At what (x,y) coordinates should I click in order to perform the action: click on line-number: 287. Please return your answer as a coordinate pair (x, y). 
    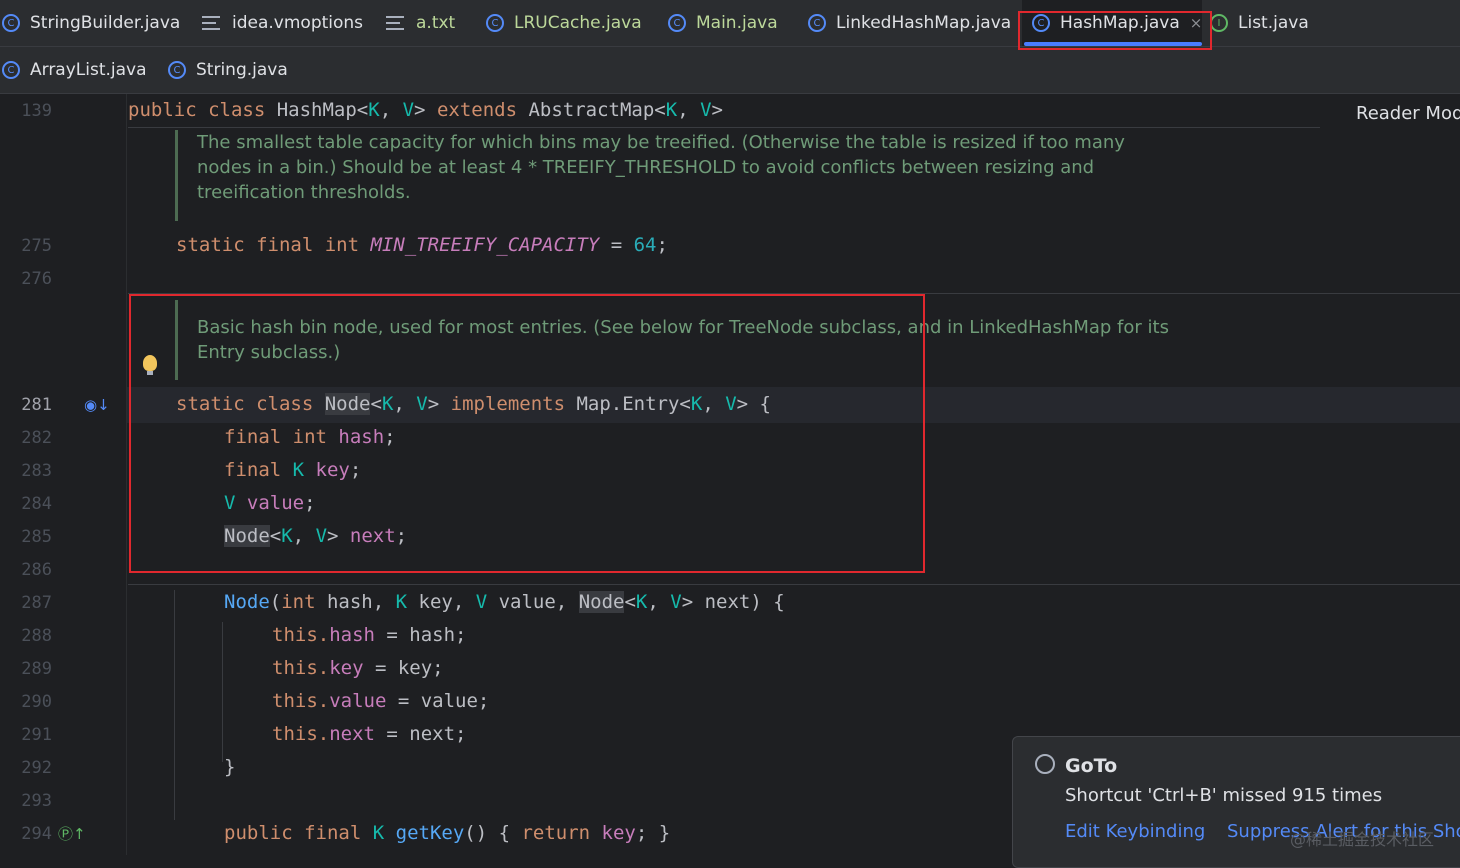
    Looking at the image, I should click on (36, 603).